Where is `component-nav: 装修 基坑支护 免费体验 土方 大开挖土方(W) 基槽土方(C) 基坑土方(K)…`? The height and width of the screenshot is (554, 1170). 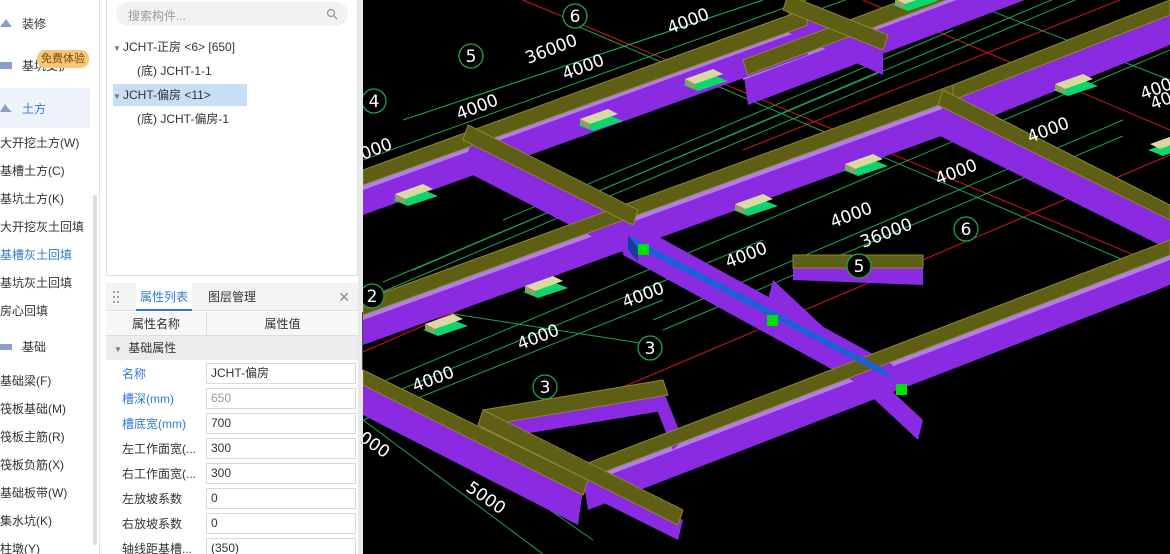
component-nav: 装修 基坑支护 免费体验 土方 大开挖土方(W) 基槽土方(C) 基坑土方(K)… is located at coordinates (50, 277).